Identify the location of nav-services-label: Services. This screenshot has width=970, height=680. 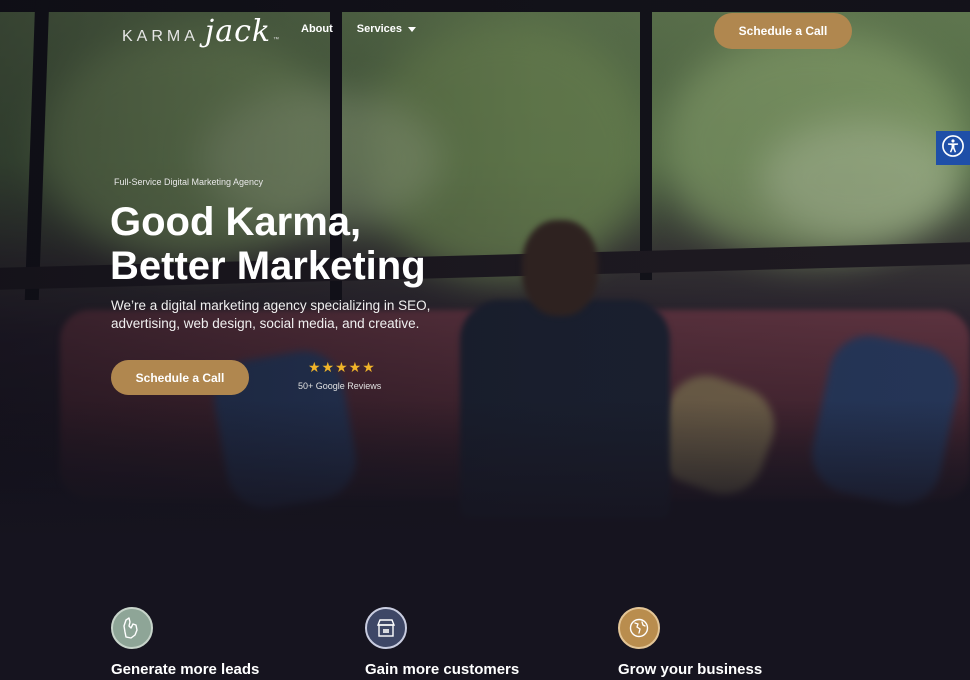
(379, 29).